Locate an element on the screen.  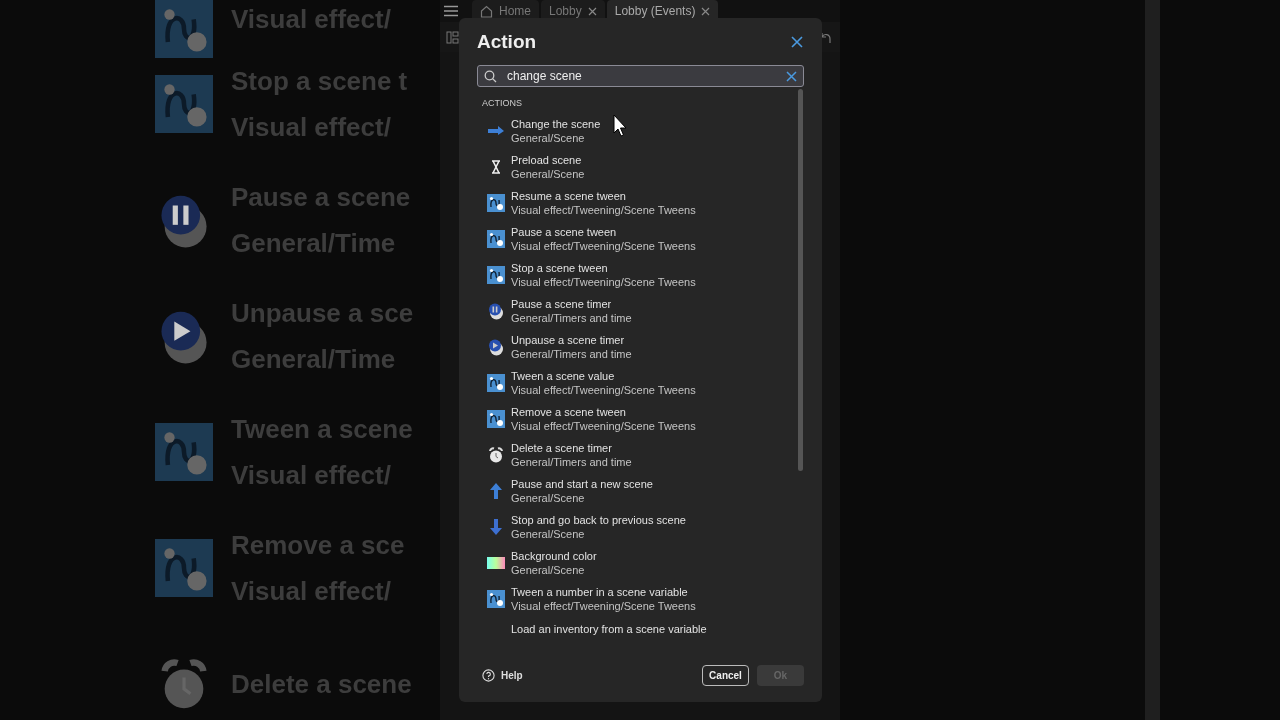
search-icon is located at coordinates (490, 76).